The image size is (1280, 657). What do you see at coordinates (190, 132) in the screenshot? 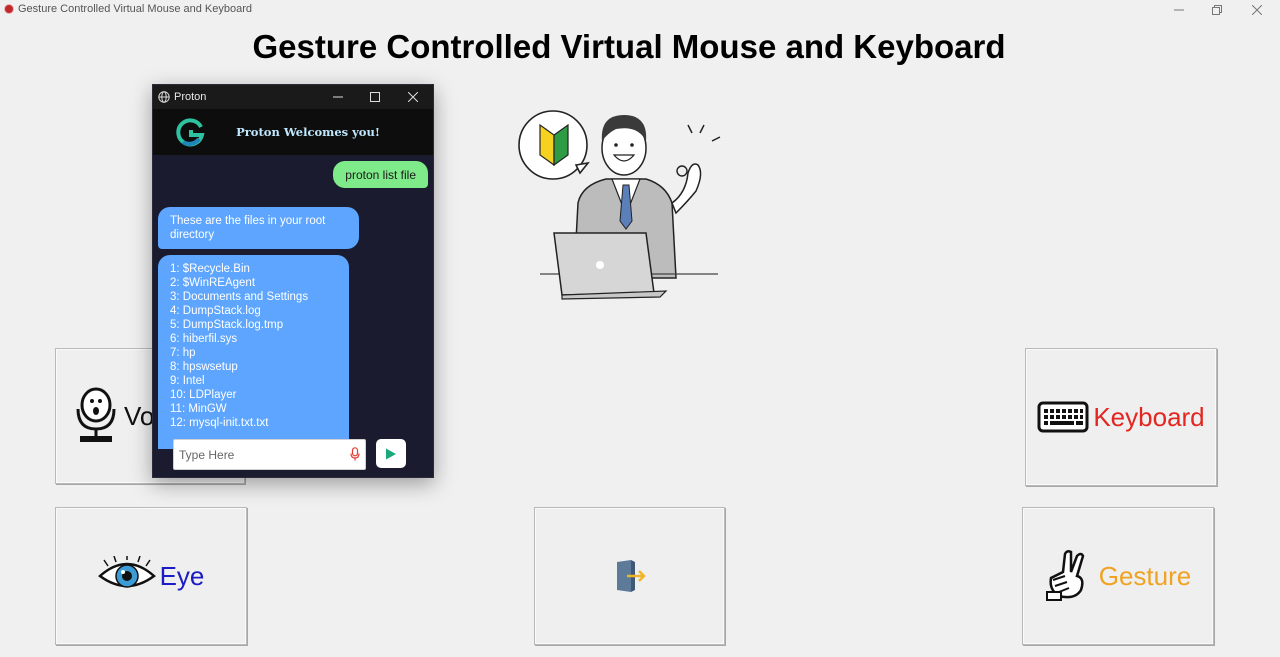
I see `proton-logo-icon` at bounding box center [190, 132].